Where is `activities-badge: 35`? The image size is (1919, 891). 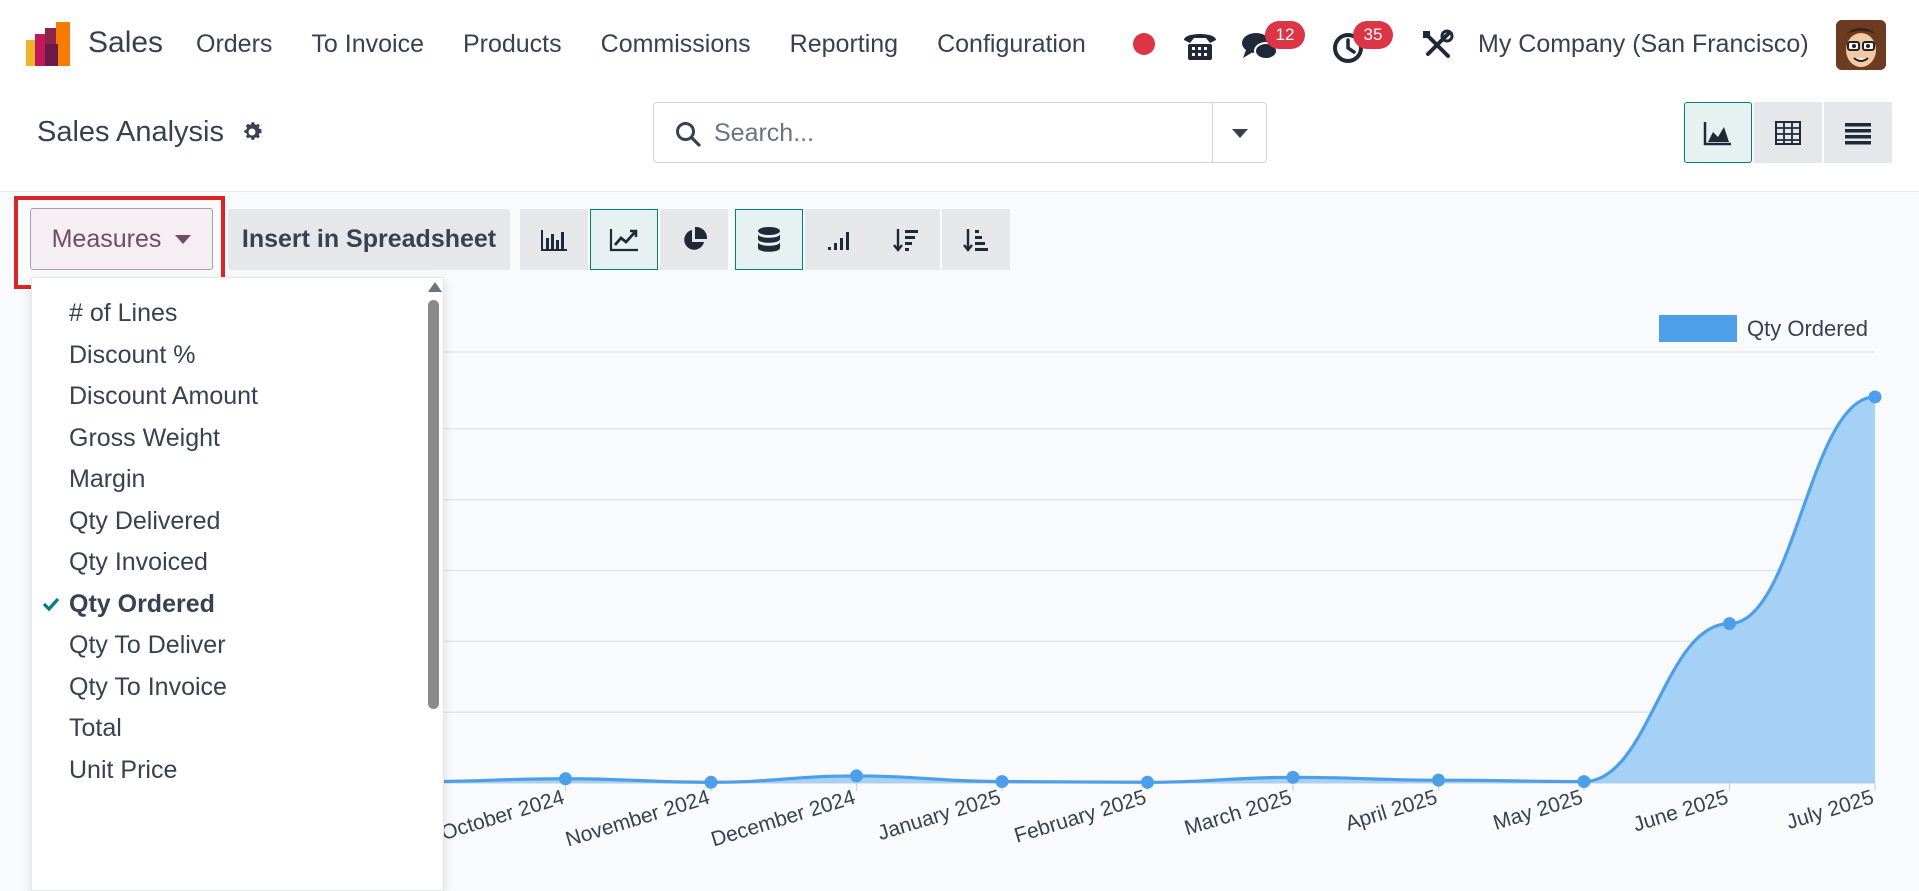
activities-badge: 35 is located at coordinates (1373, 35).